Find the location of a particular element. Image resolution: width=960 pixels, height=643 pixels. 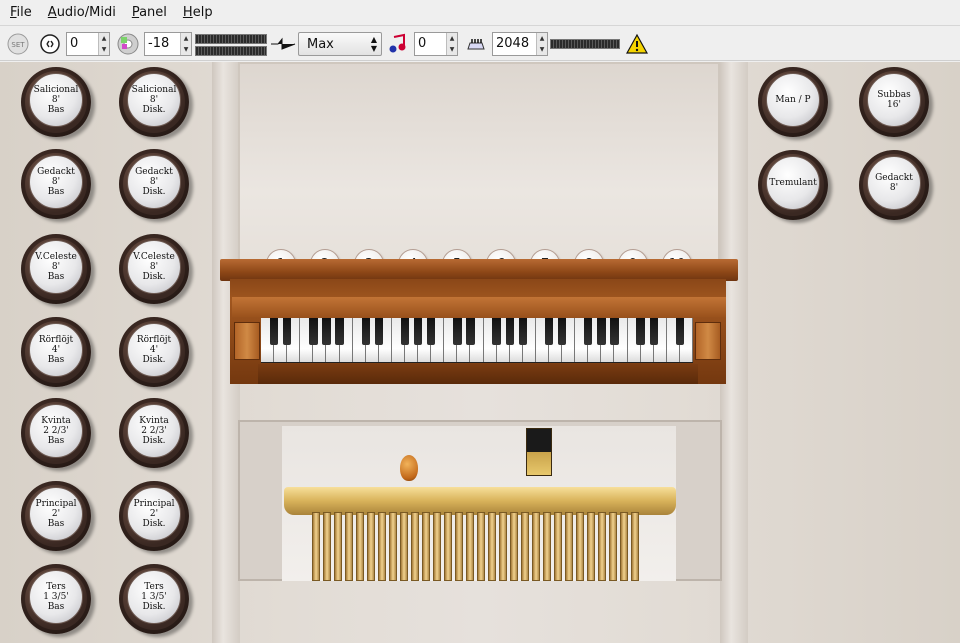

tremulant: Tremulant is located at coordinates (796, 185).